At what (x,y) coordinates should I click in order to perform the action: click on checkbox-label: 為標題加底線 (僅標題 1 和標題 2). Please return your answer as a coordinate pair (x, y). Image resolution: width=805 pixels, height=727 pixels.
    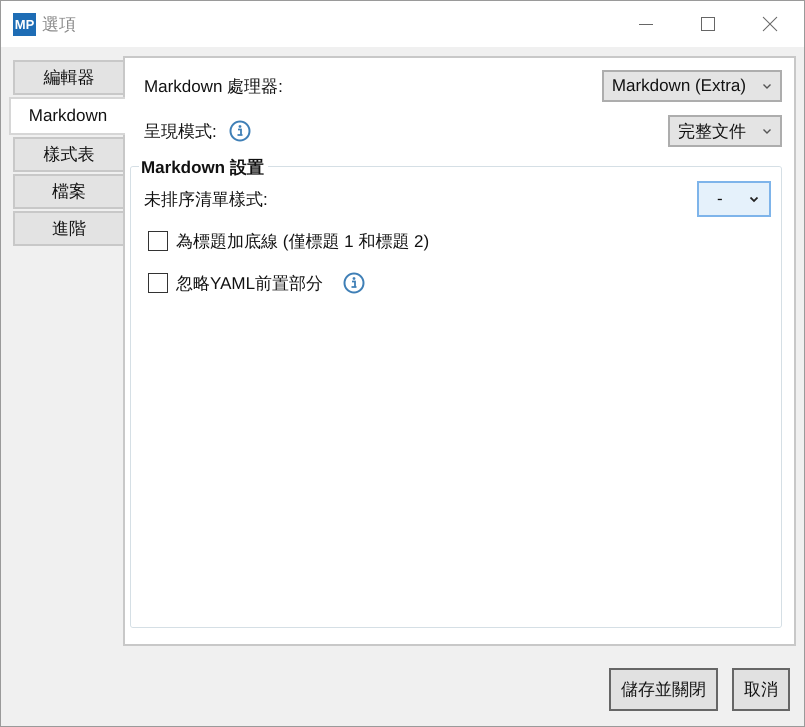
    Looking at the image, I should click on (303, 241).